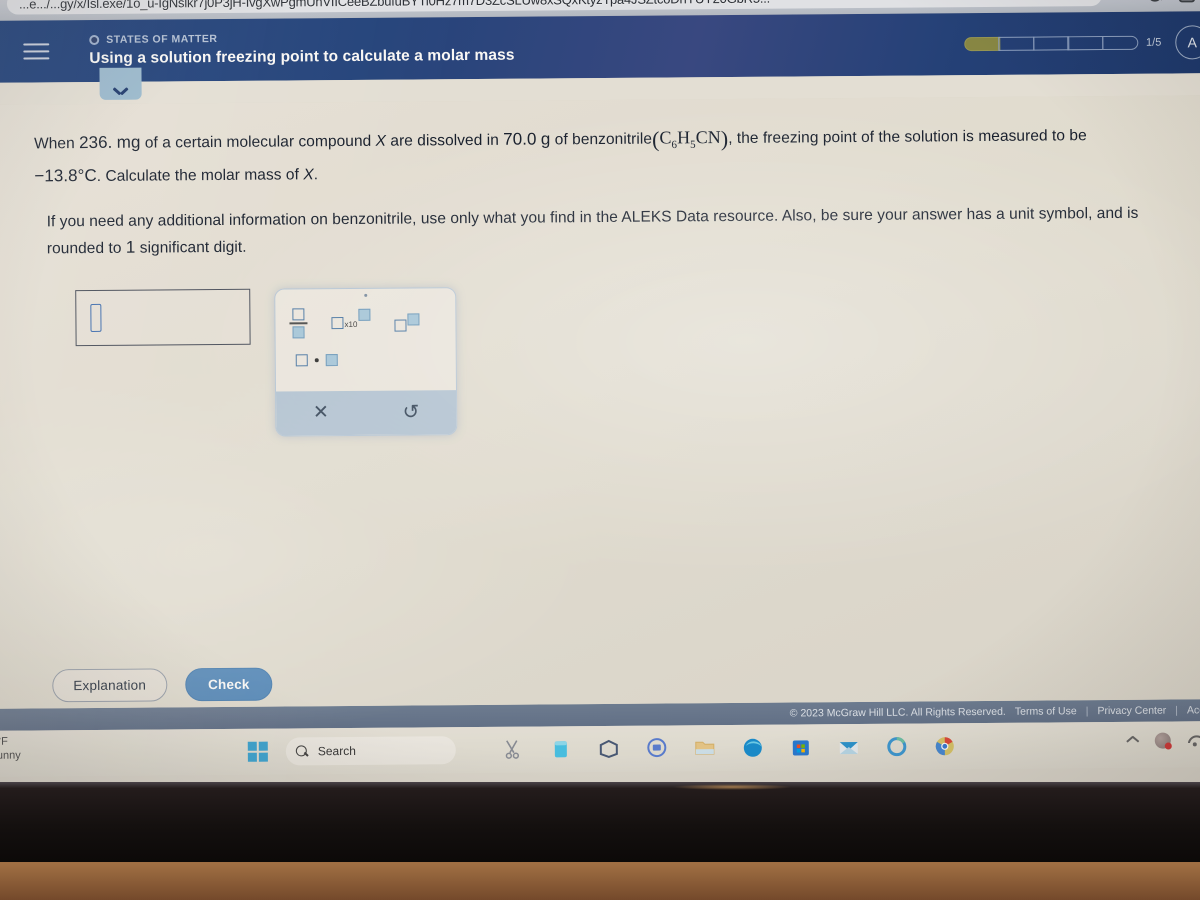 The image size is (1200, 900). What do you see at coordinates (331, 359) in the screenshot?
I see `right-operand-box-icon` at bounding box center [331, 359].